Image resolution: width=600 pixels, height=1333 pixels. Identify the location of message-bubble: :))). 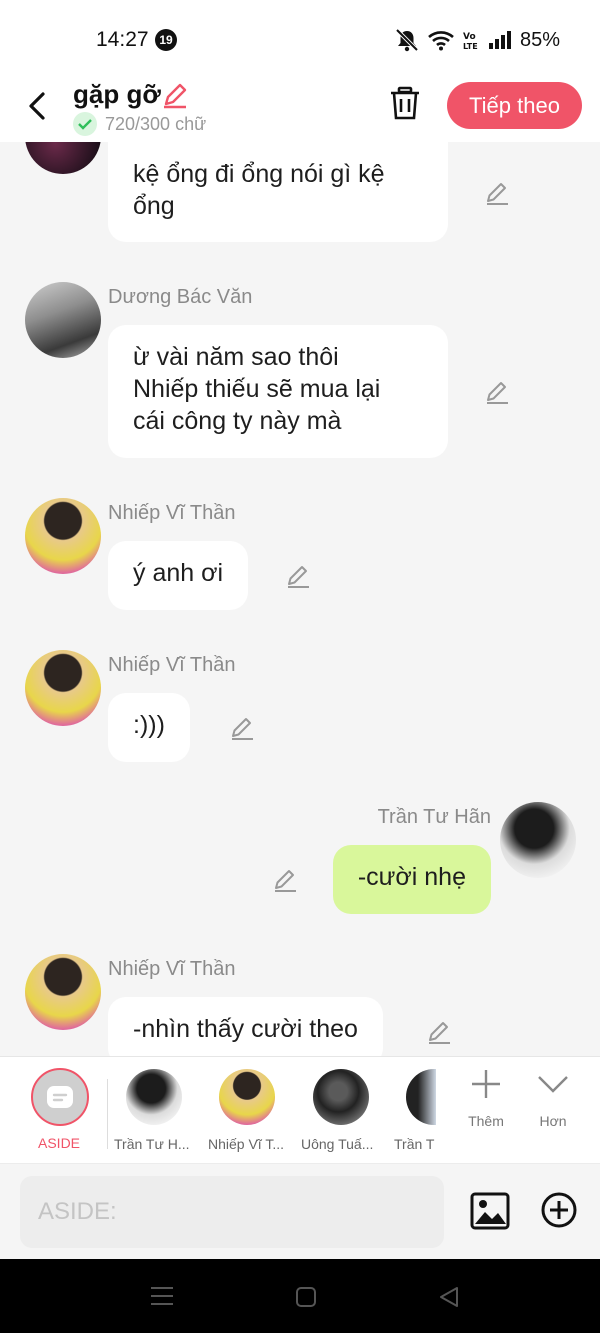
(149, 727).